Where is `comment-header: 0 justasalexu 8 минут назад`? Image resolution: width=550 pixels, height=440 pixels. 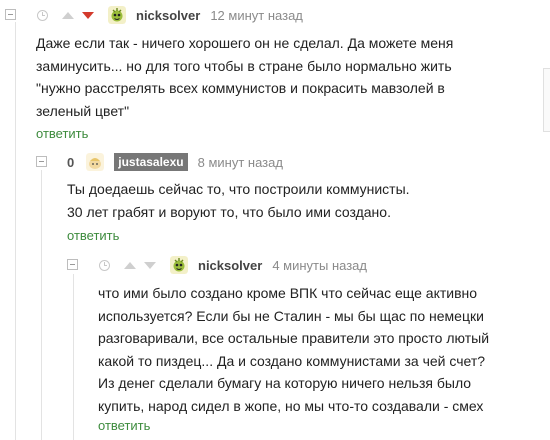 comment-header: 0 justasalexu 8 минут назад is located at coordinates (175, 162).